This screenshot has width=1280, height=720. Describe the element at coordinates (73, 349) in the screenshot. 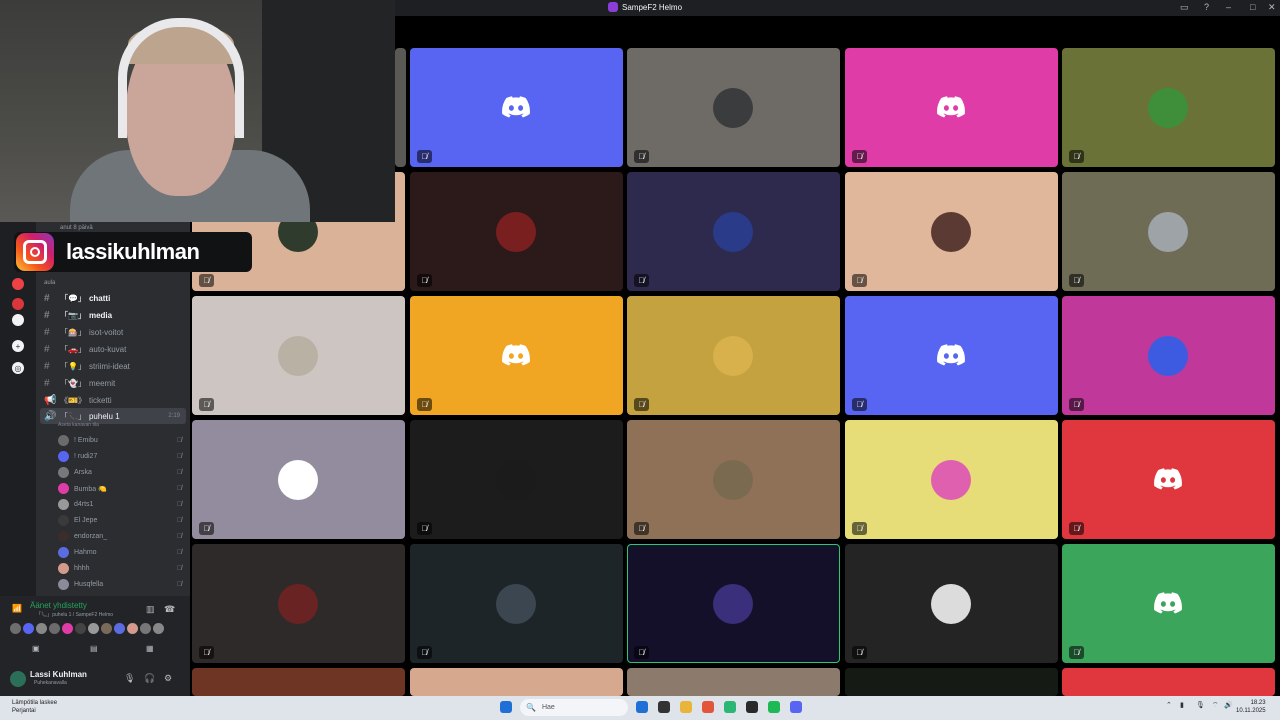

I see `channel-emoji: 「🚗」` at that location.